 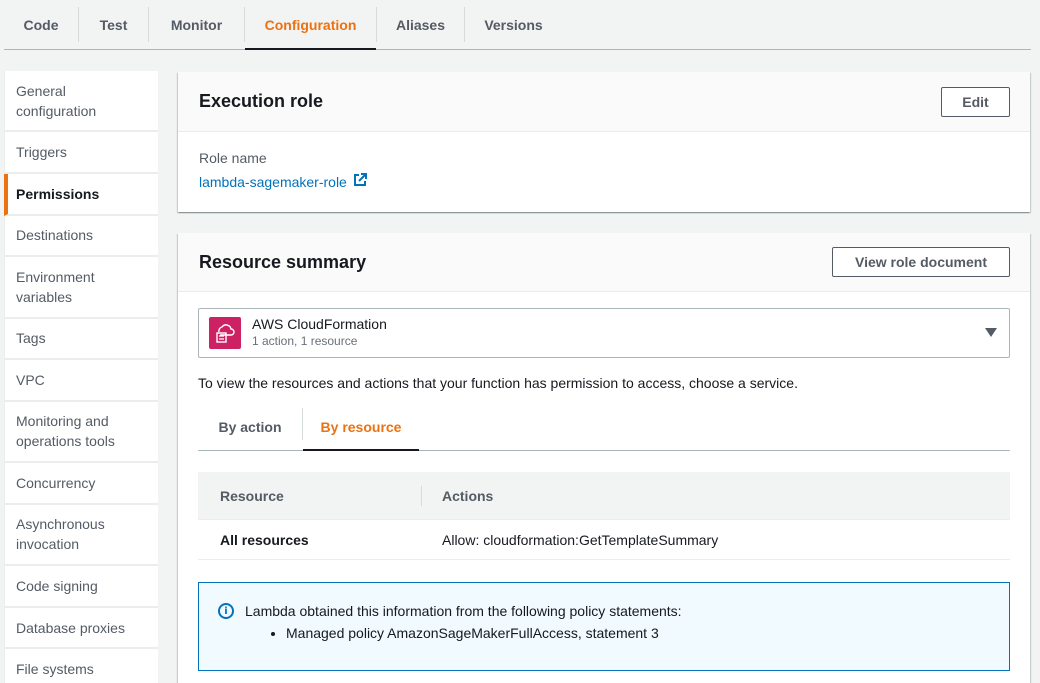 What do you see at coordinates (41, 24) in the screenshot?
I see `tab-code: Code` at bounding box center [41, 24].